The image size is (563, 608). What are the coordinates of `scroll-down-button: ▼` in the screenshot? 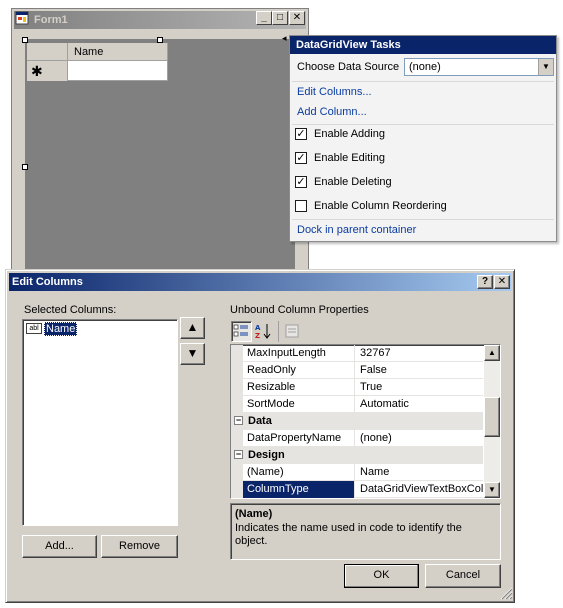 It's located at (492, 490).